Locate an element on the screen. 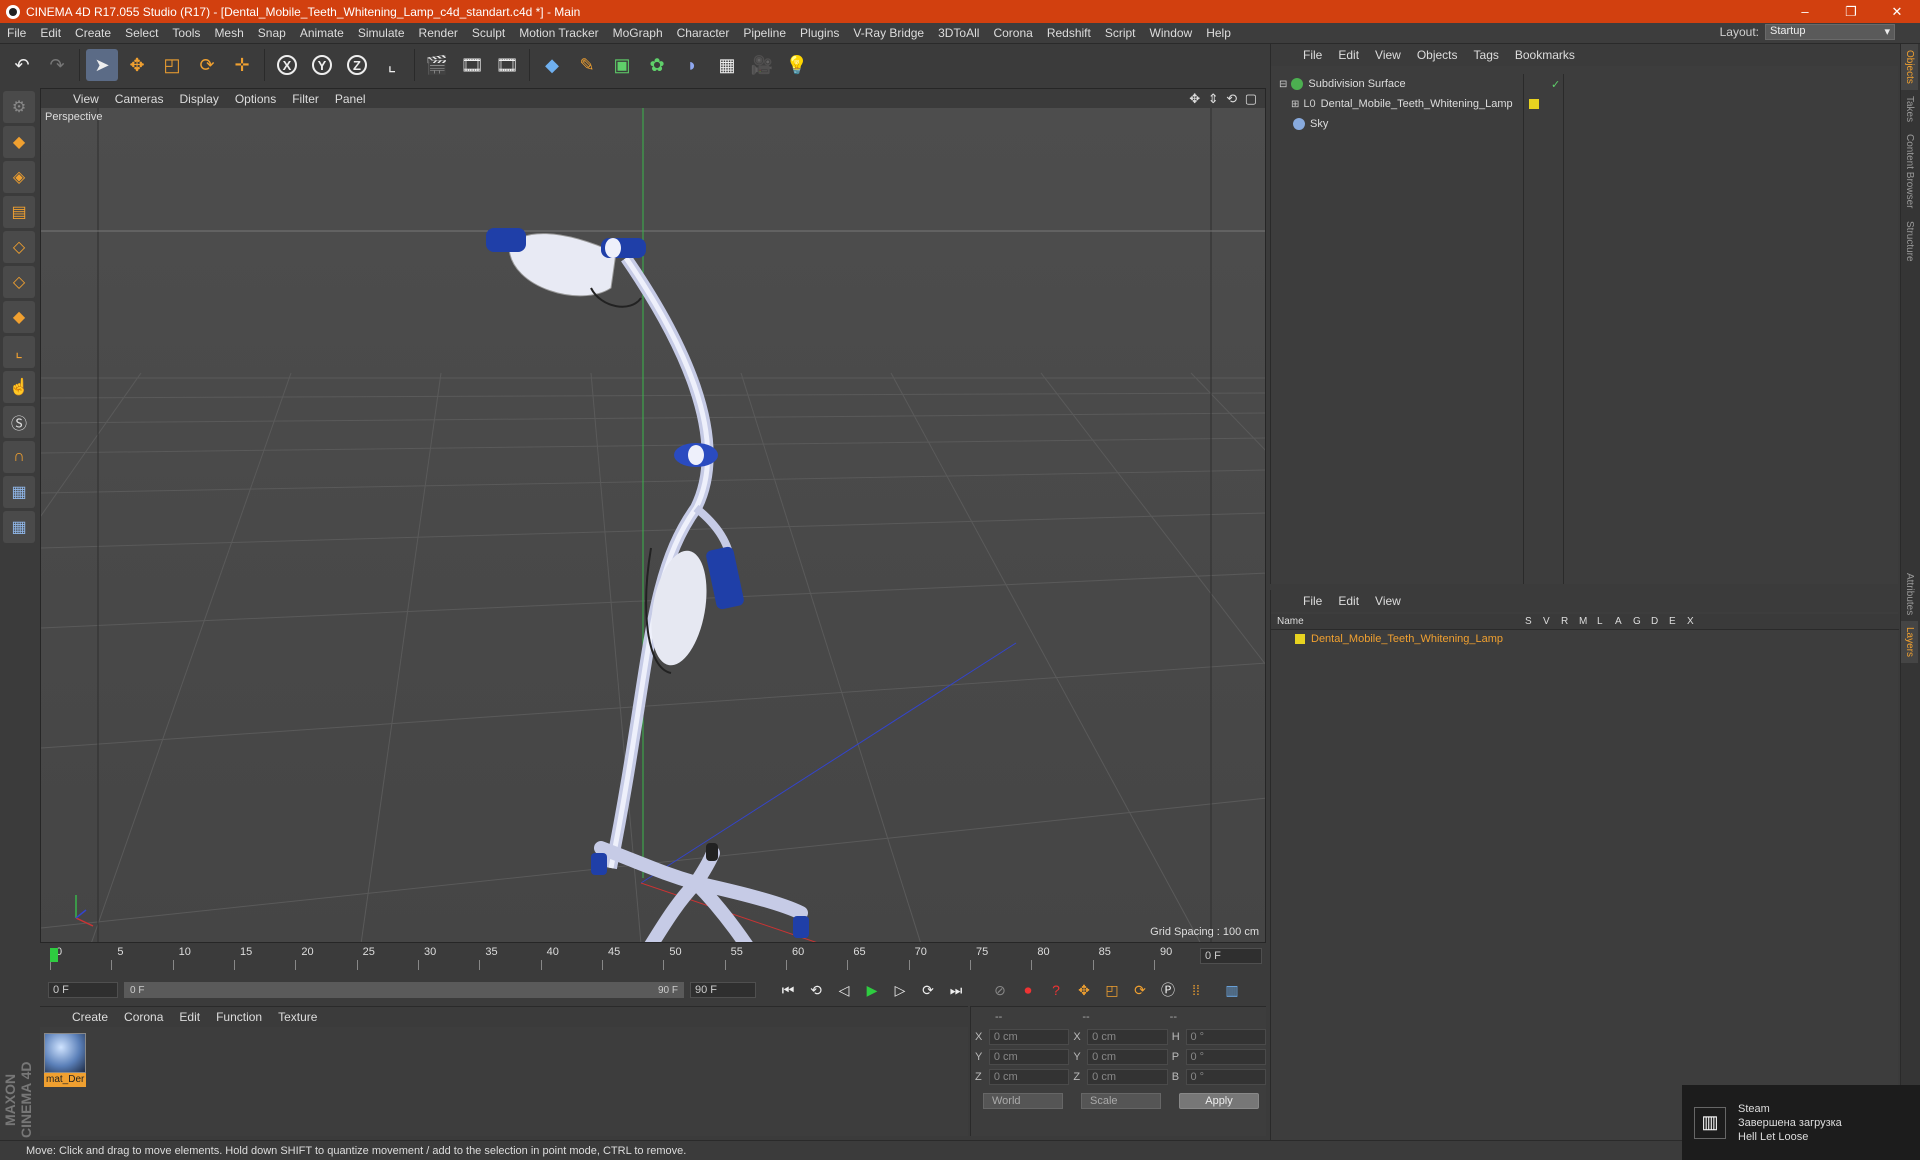 This screenshot has height=1160, width=1920. menu-plugins: Plugins is located at coordinates (819, 33).